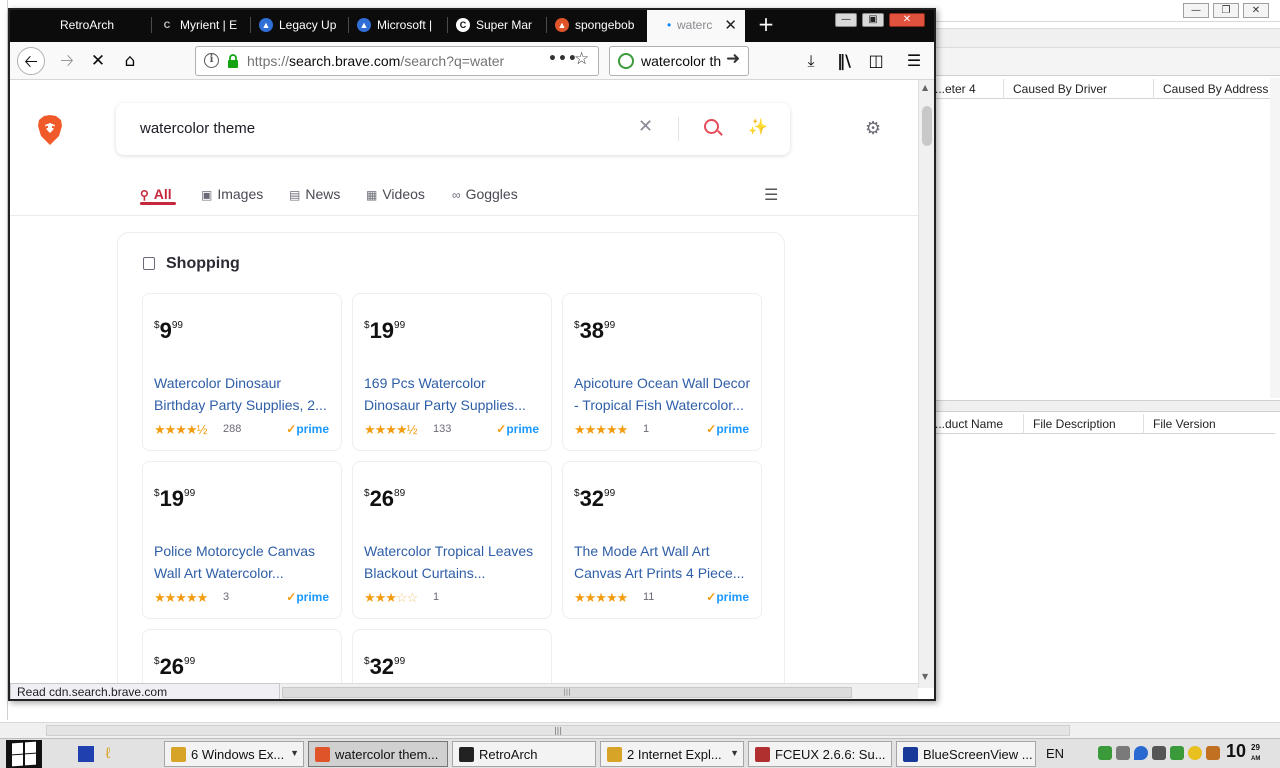 Image resolution: width=1280 pixels, height=768 pixels. I want to click on column-header-product-name: ...duct Name, so click(969, 424).